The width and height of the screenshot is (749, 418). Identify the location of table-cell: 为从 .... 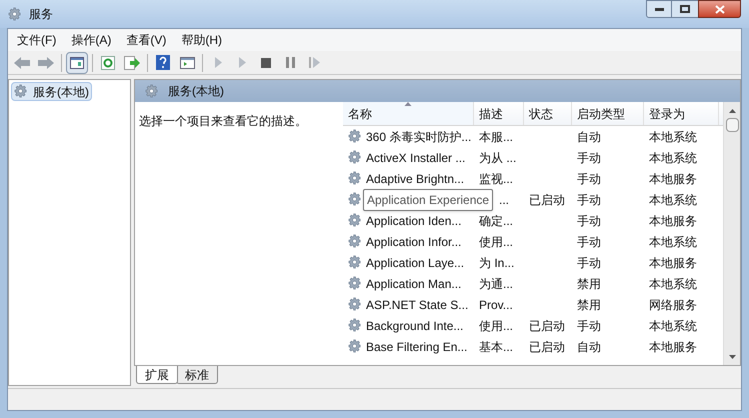
(497, 157).